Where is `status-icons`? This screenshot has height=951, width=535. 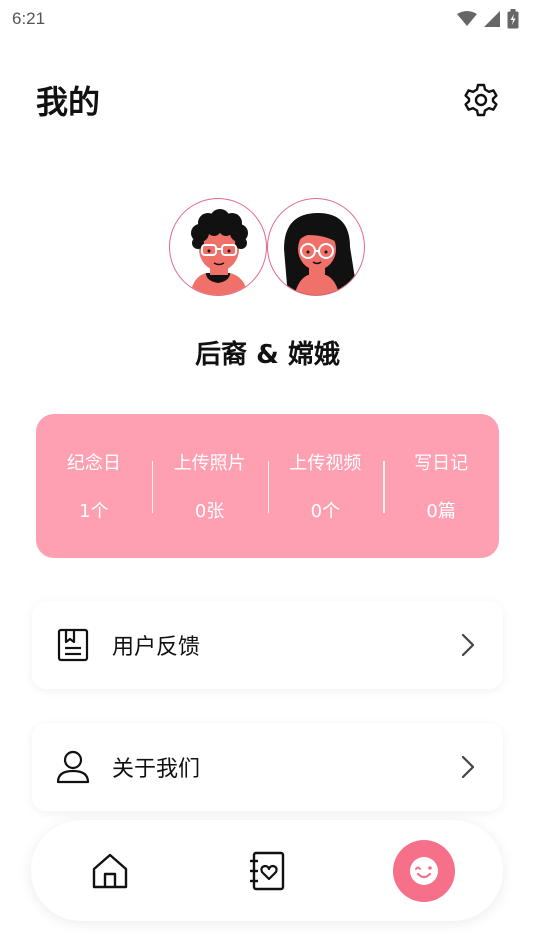 status-icons is located at coordinates (488, 19).